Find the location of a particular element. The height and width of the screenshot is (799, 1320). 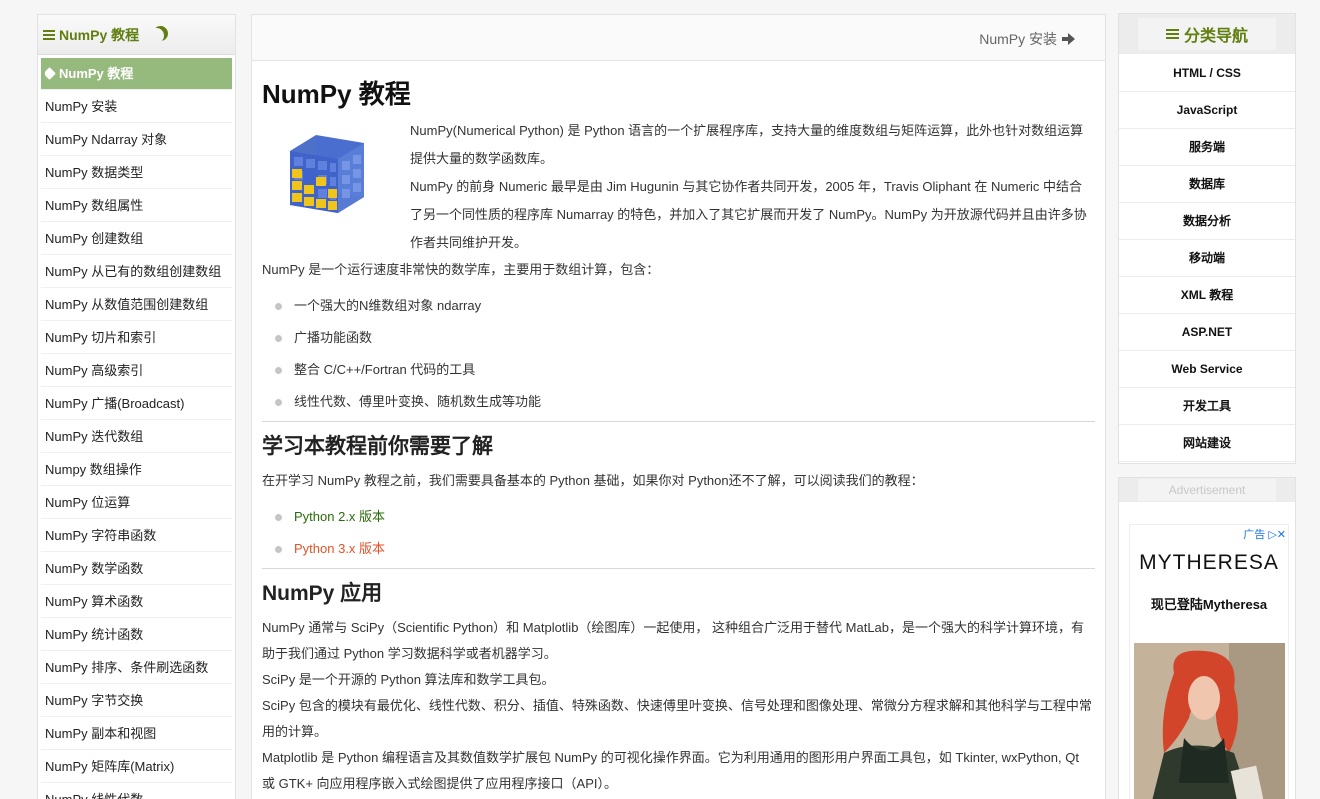

category-item: HTML / CSS is located at coordinates (1207, 73).